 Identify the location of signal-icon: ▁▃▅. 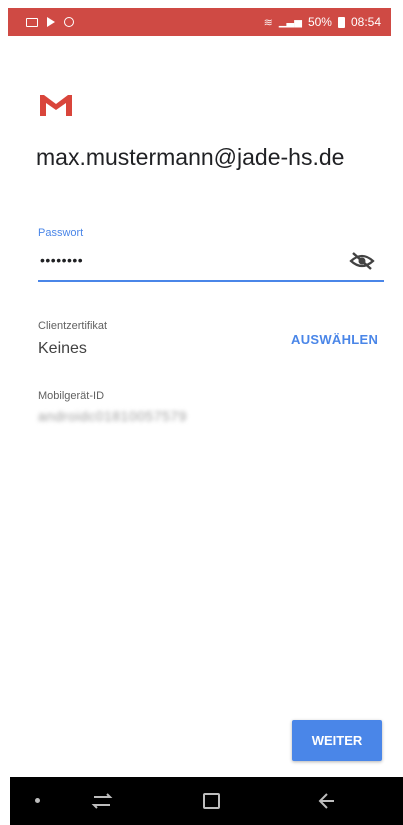
(290, 22).